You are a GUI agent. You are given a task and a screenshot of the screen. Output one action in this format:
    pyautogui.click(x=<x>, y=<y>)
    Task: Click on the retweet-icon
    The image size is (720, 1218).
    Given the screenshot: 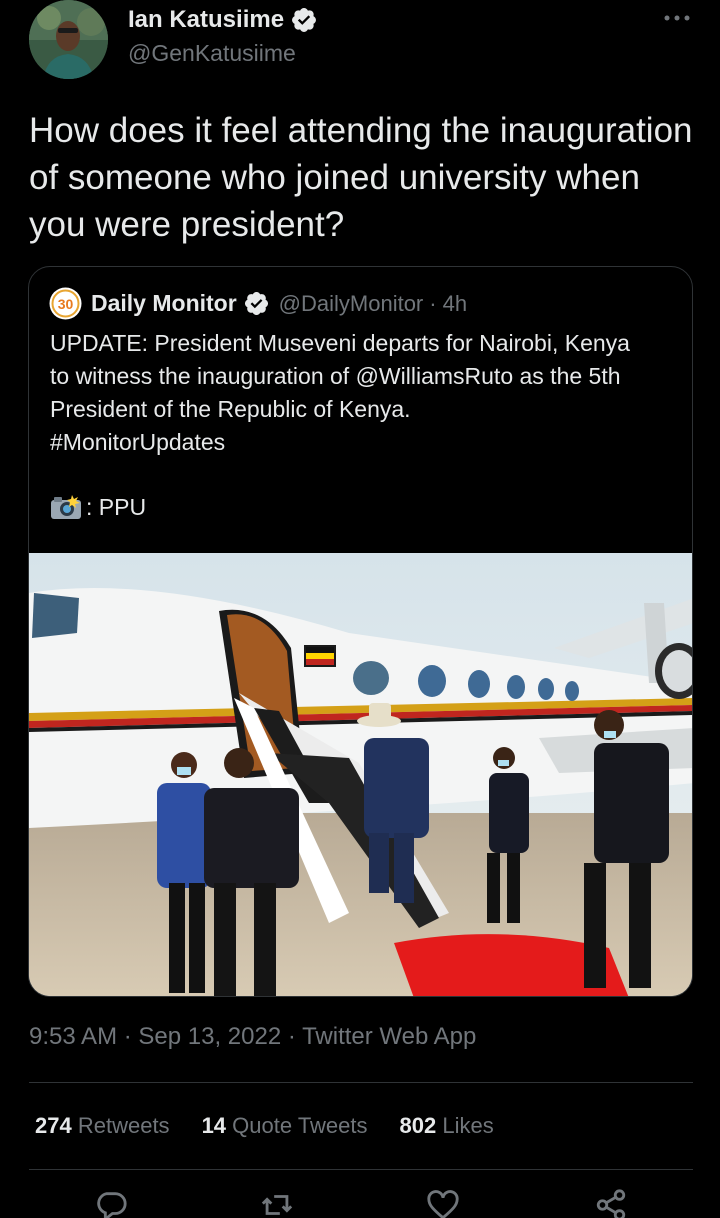 What is the action you would take?
    pyautogui.click(x=277, y=1203)
    